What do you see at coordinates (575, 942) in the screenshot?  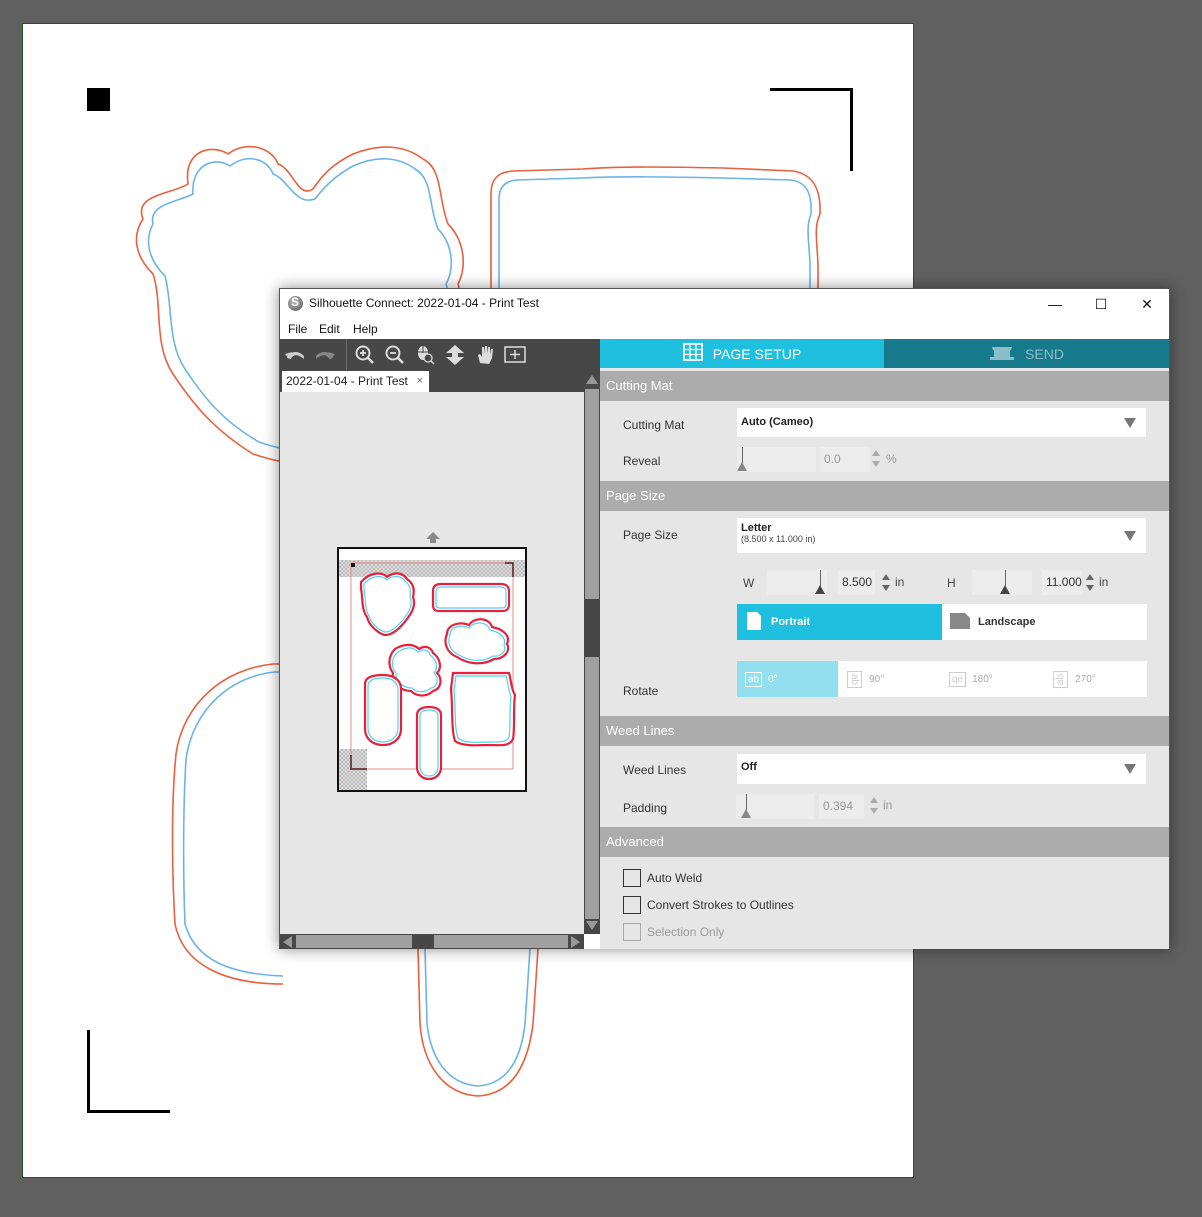 I see `scroll-right-arrow-icon` at bounding box center [575, 942].